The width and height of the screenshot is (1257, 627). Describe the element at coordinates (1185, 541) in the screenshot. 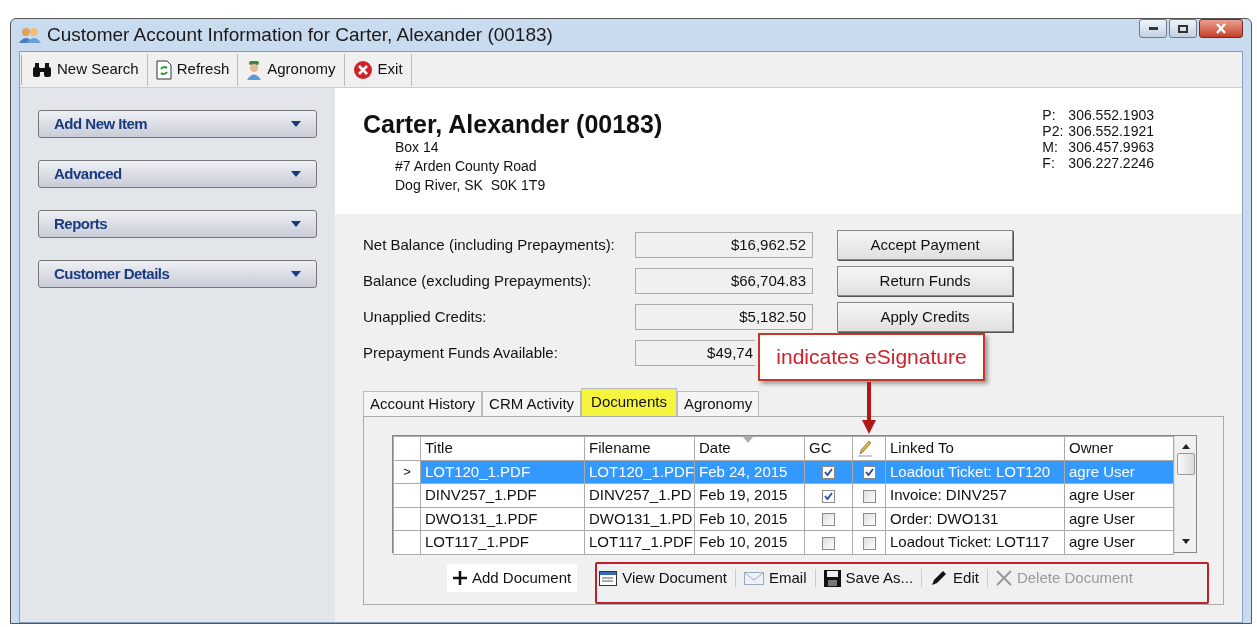

I see `scroll-down-icon` at that location.